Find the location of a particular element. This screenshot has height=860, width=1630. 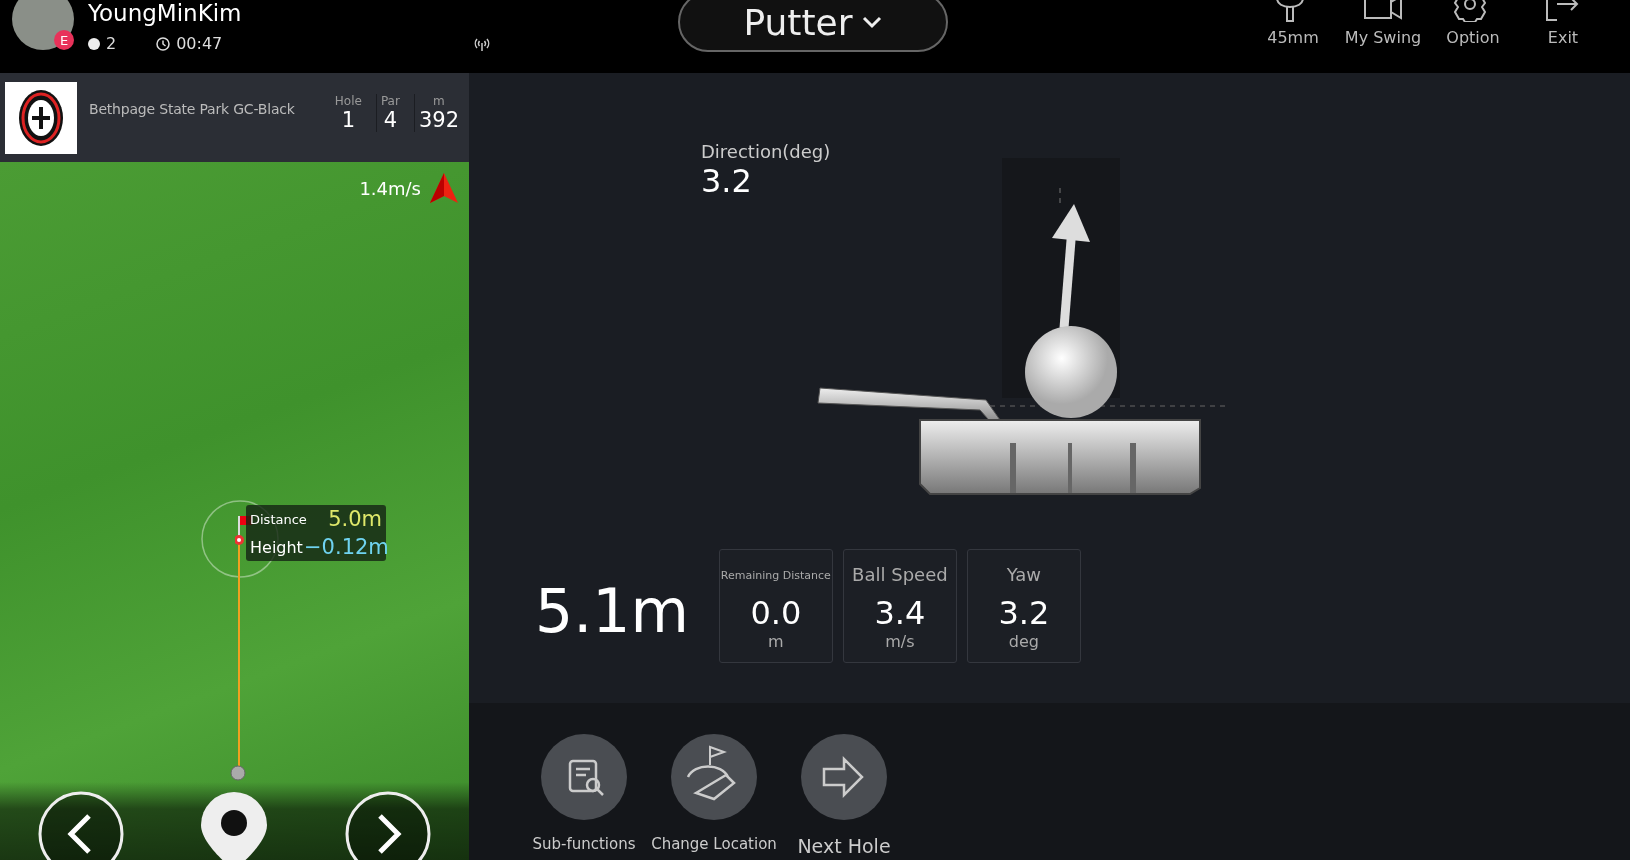

stat-label: Par is located at coordinates (390, 100).